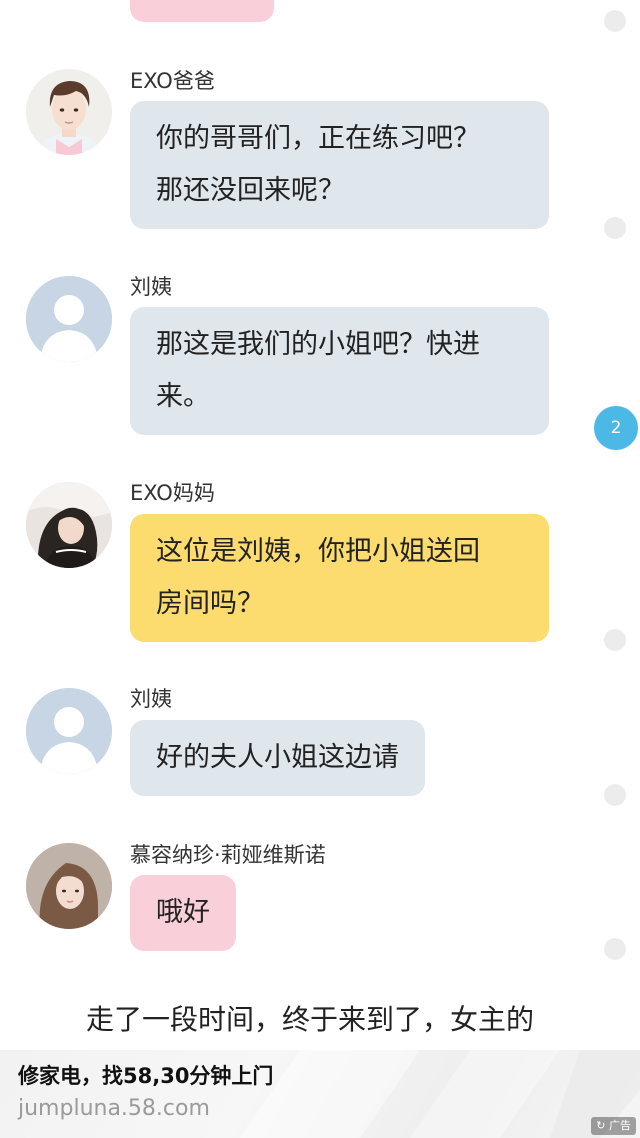 This screenshot has height=1138, width=640. What do you see at coordinates (339, 371) in the screenshot?
I see `message-bubble: 那这是我们的小姐吧？快进 来。` at bounding box center [339, 371].